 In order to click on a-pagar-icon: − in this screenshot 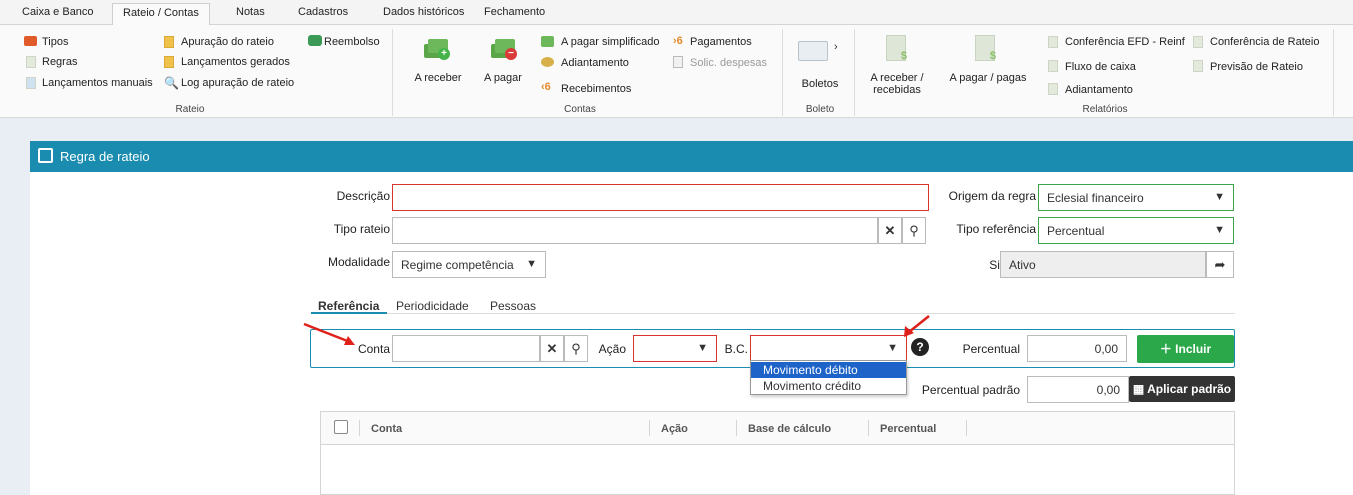, I will do `click(504, 48)`.